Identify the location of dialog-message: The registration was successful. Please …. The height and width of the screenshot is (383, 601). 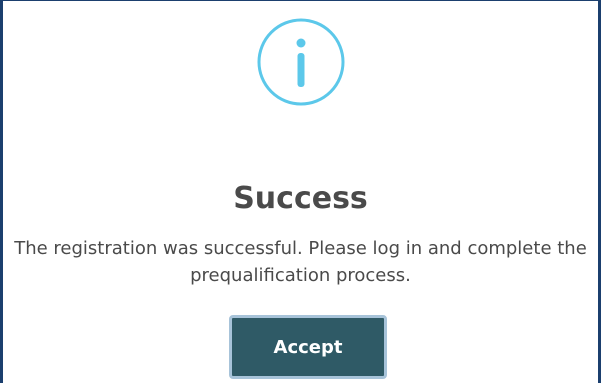
(300, 262).